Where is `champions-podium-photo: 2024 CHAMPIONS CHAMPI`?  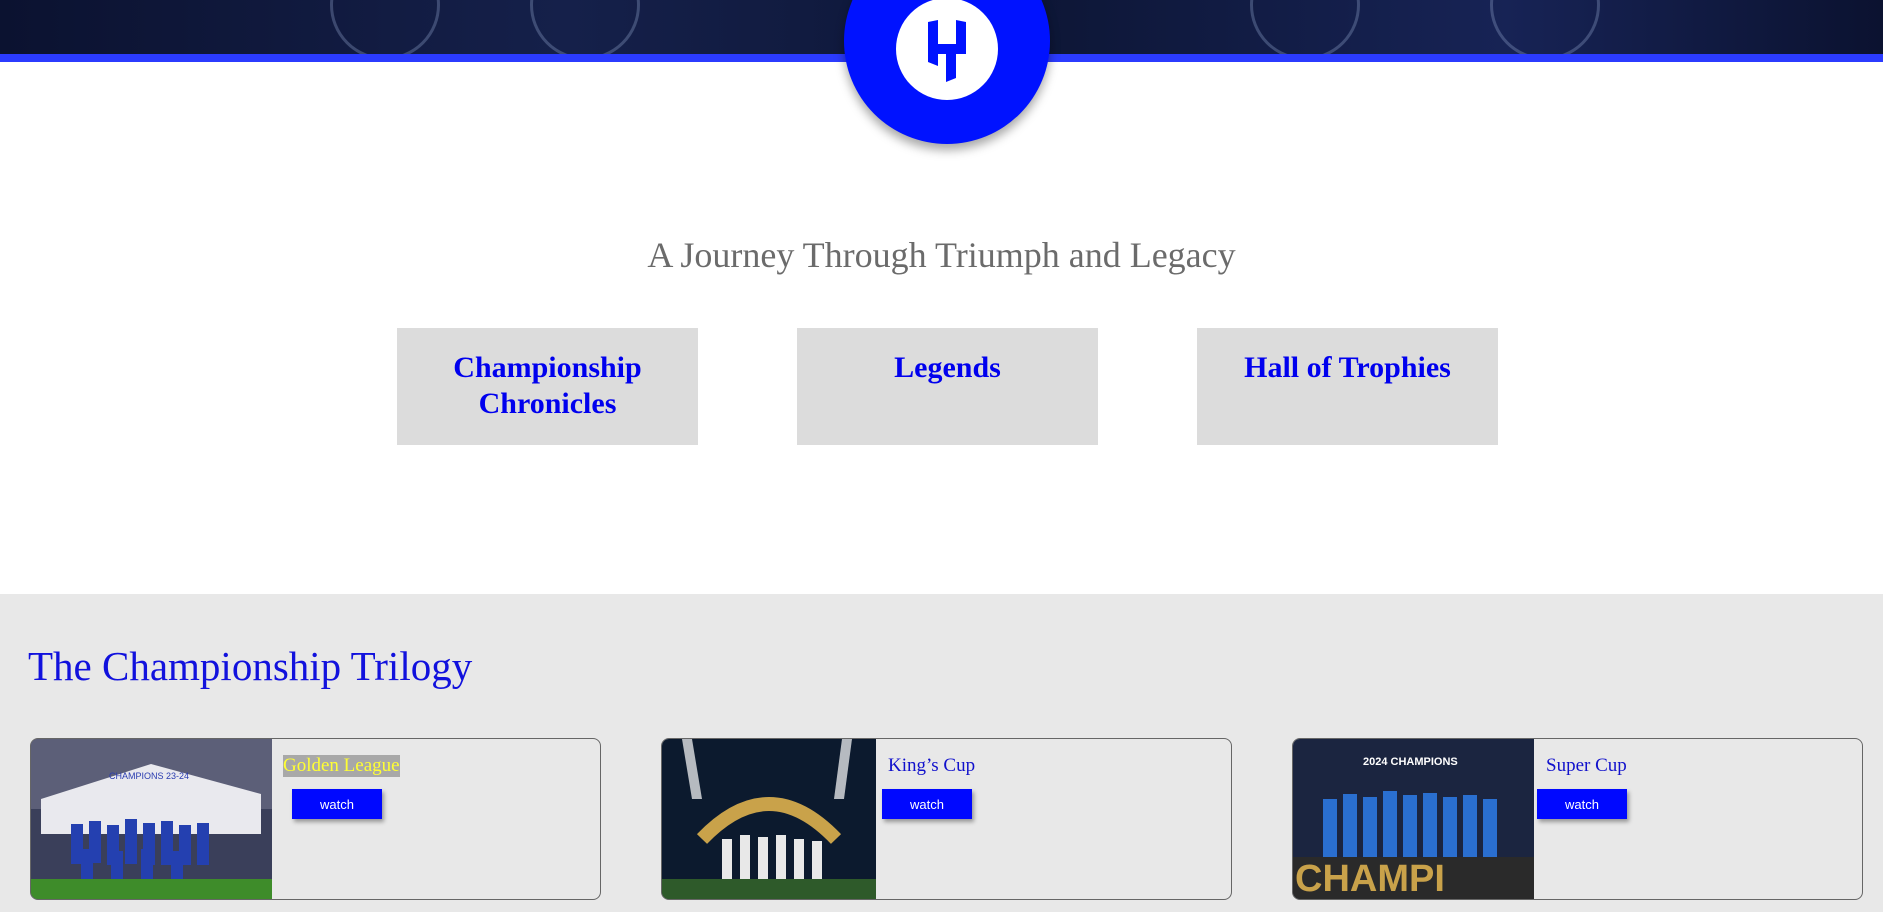 champions-podium-photo: 2024 CHAMPIONS CHAMPI is located at coordinates (1413, 819).